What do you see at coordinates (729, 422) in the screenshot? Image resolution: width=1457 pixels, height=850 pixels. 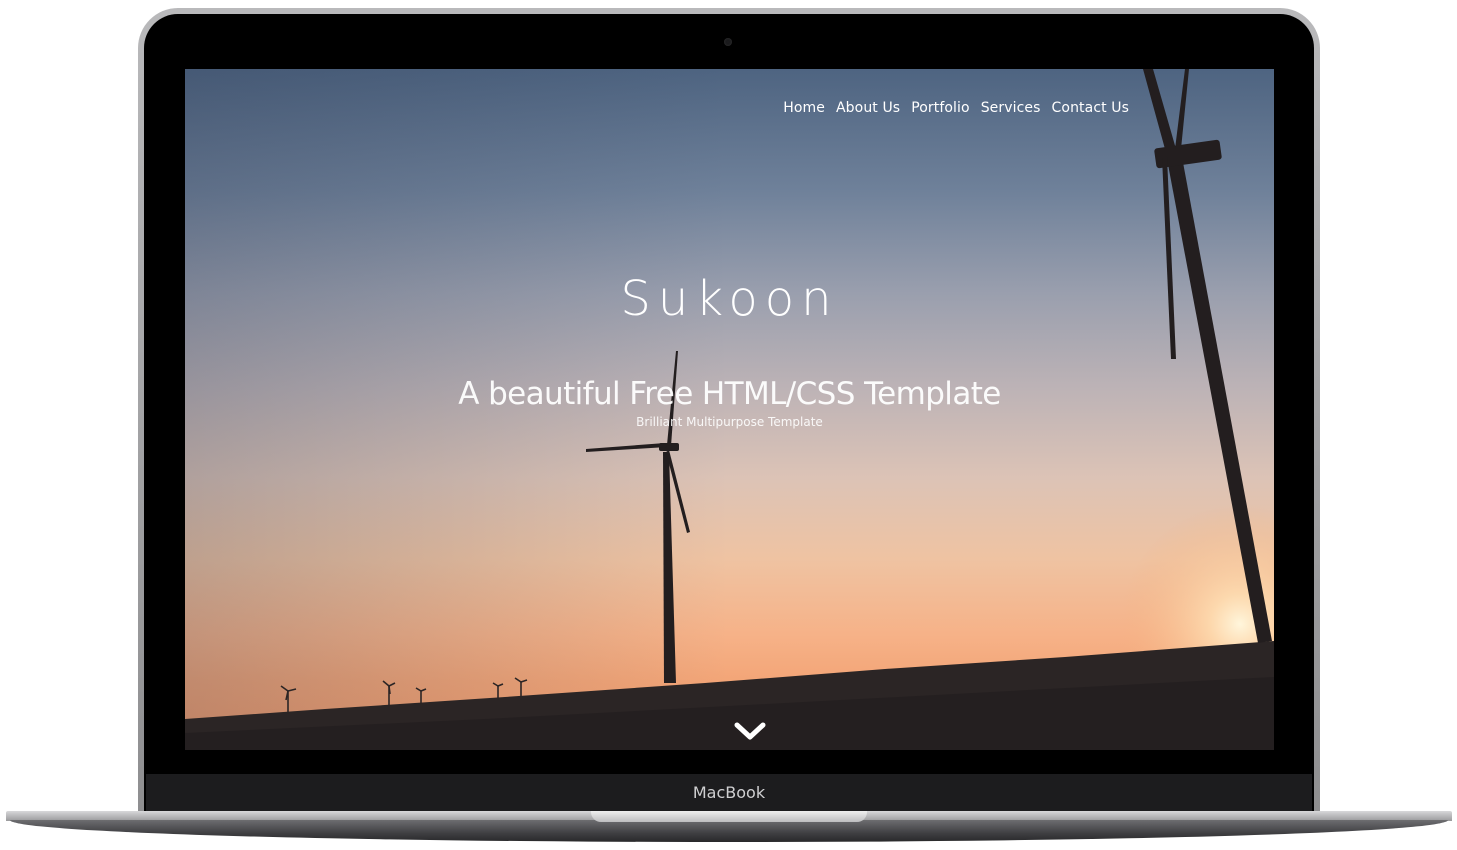 I see `hero-tagline: Brilliant Multipurpose Template` at bounding box center [729, 422].